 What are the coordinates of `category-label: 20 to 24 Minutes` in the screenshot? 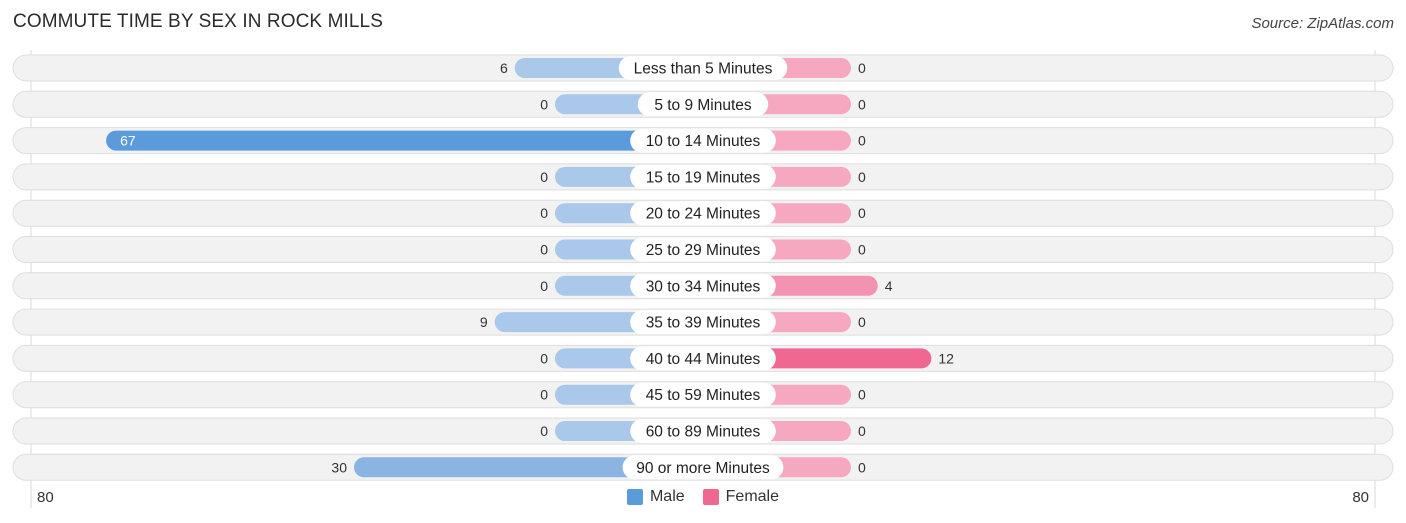 It's located at (703, 214).